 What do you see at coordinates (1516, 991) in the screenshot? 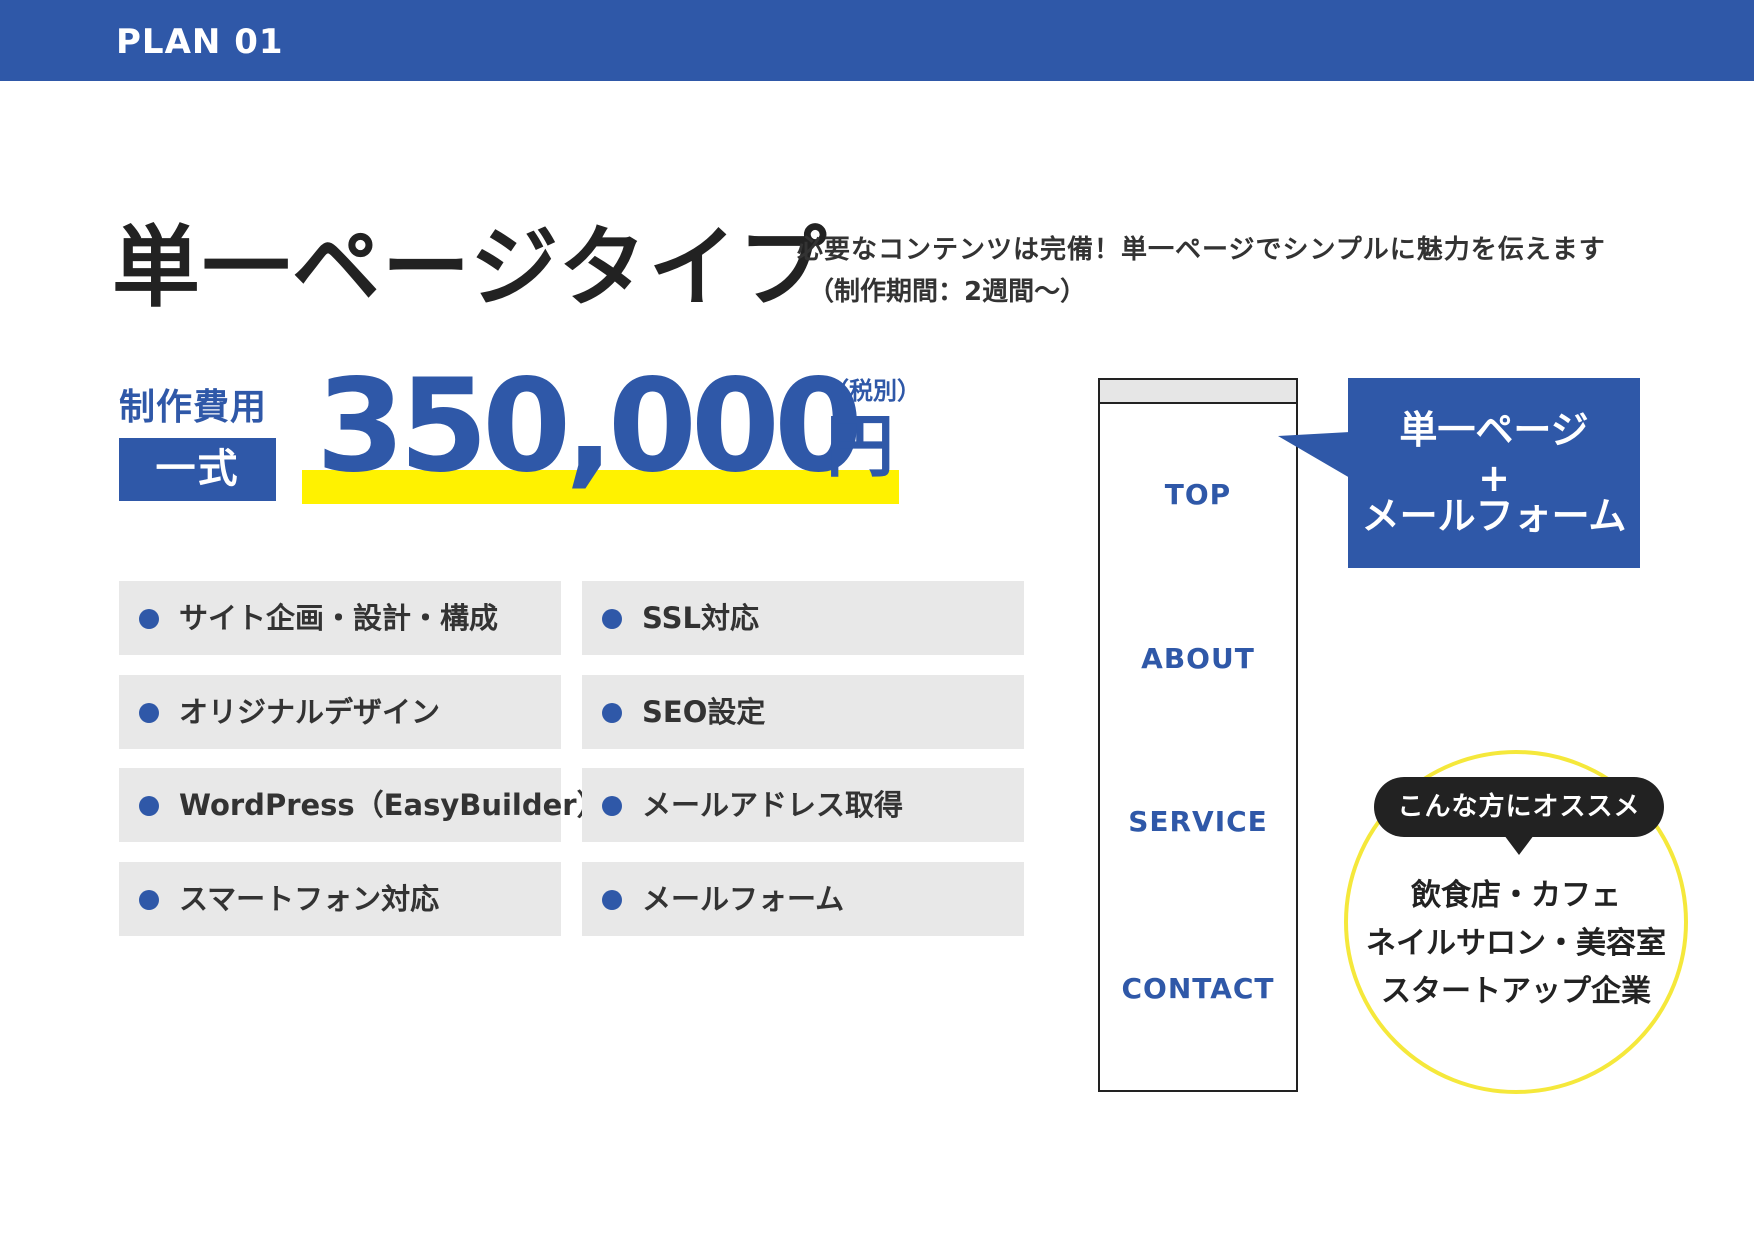
I see `recommend-target: スタートアップ企業` at bounding box center [1516, 991].